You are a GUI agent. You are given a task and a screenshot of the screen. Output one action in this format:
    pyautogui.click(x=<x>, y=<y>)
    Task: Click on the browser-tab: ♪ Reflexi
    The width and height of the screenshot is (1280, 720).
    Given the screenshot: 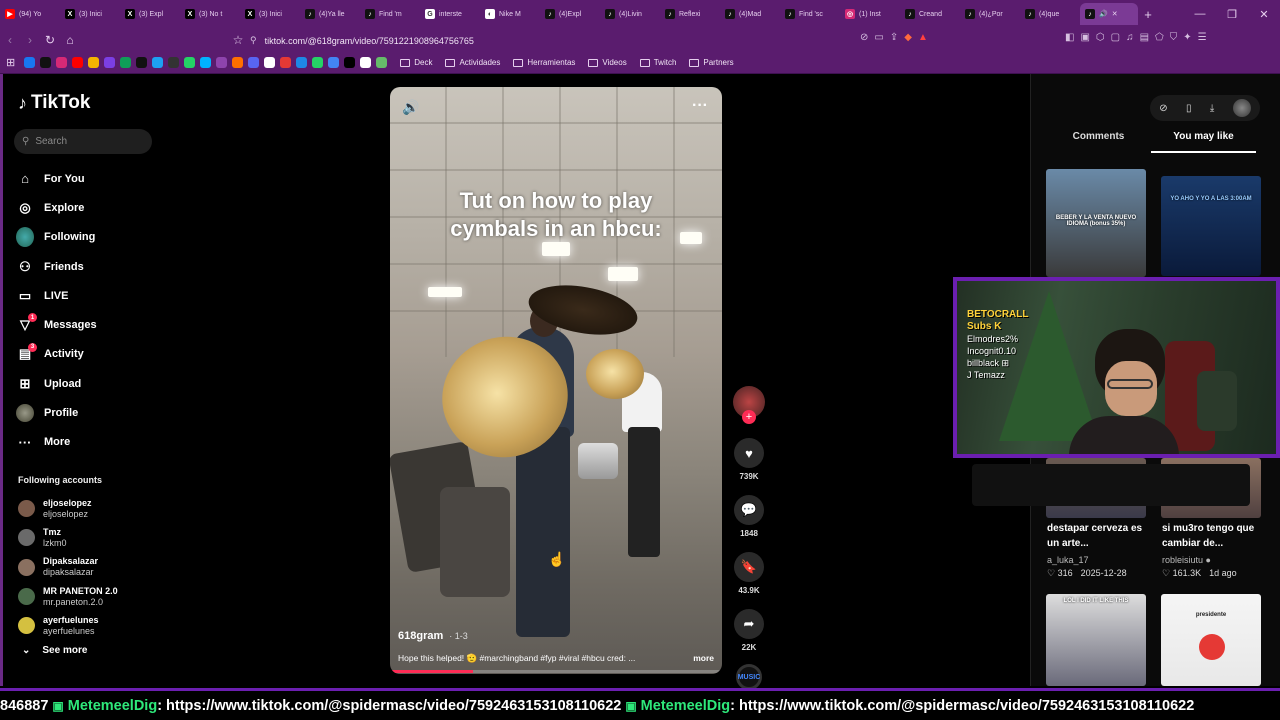 What is the action you would take?
    pyautogui.click(x=690, y=14)
    